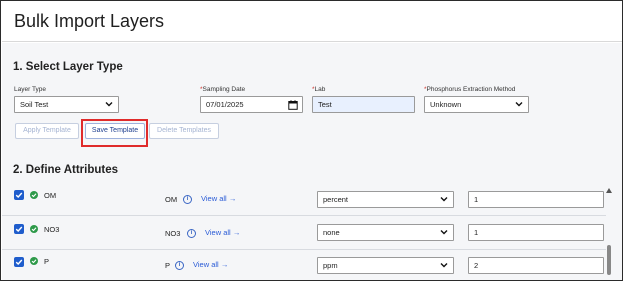  Describe the element at coordinates (168, 265) in the screenshot. I see `p-attribute-label: P` at that location.